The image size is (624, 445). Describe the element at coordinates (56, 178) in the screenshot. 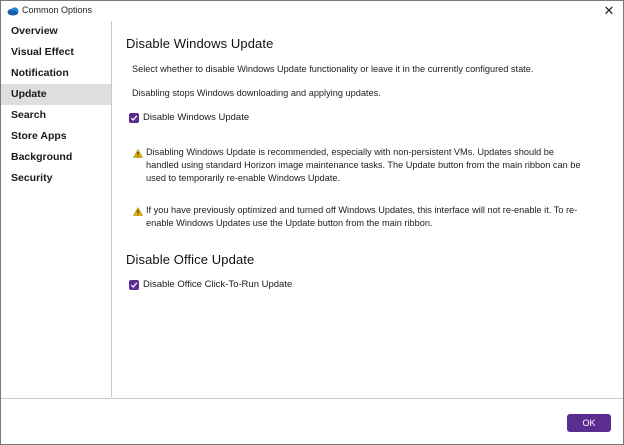

I see `sidebar-item-security: Security` at that location.